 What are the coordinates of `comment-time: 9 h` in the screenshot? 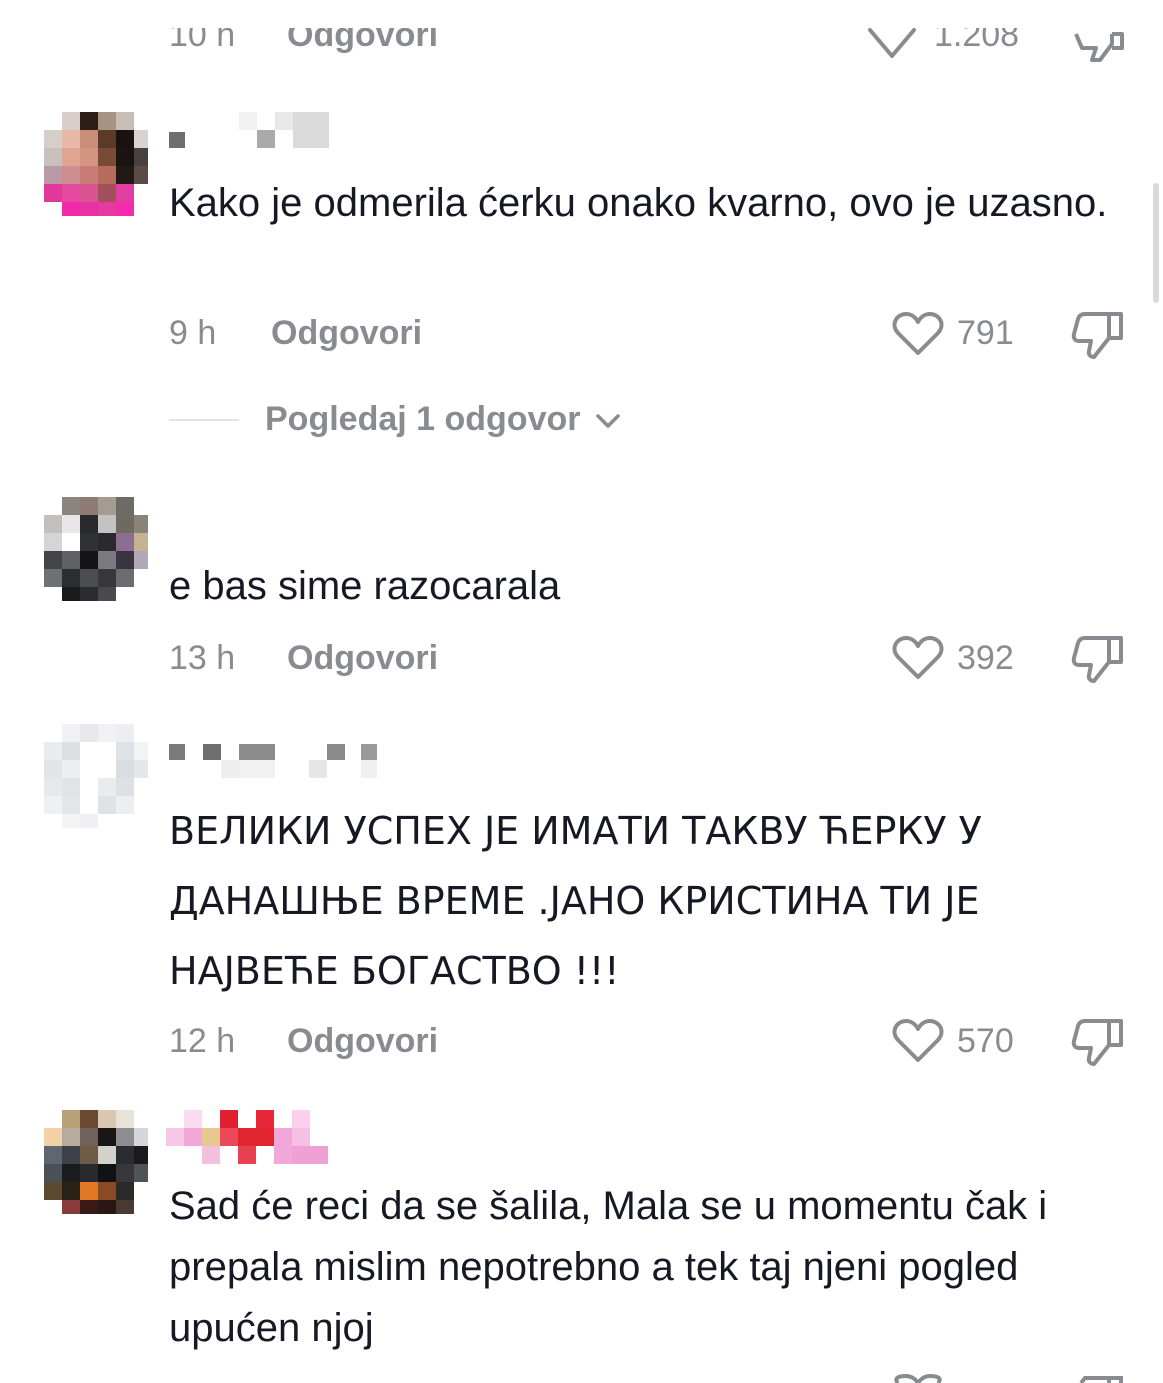 It's located at (193, 333).